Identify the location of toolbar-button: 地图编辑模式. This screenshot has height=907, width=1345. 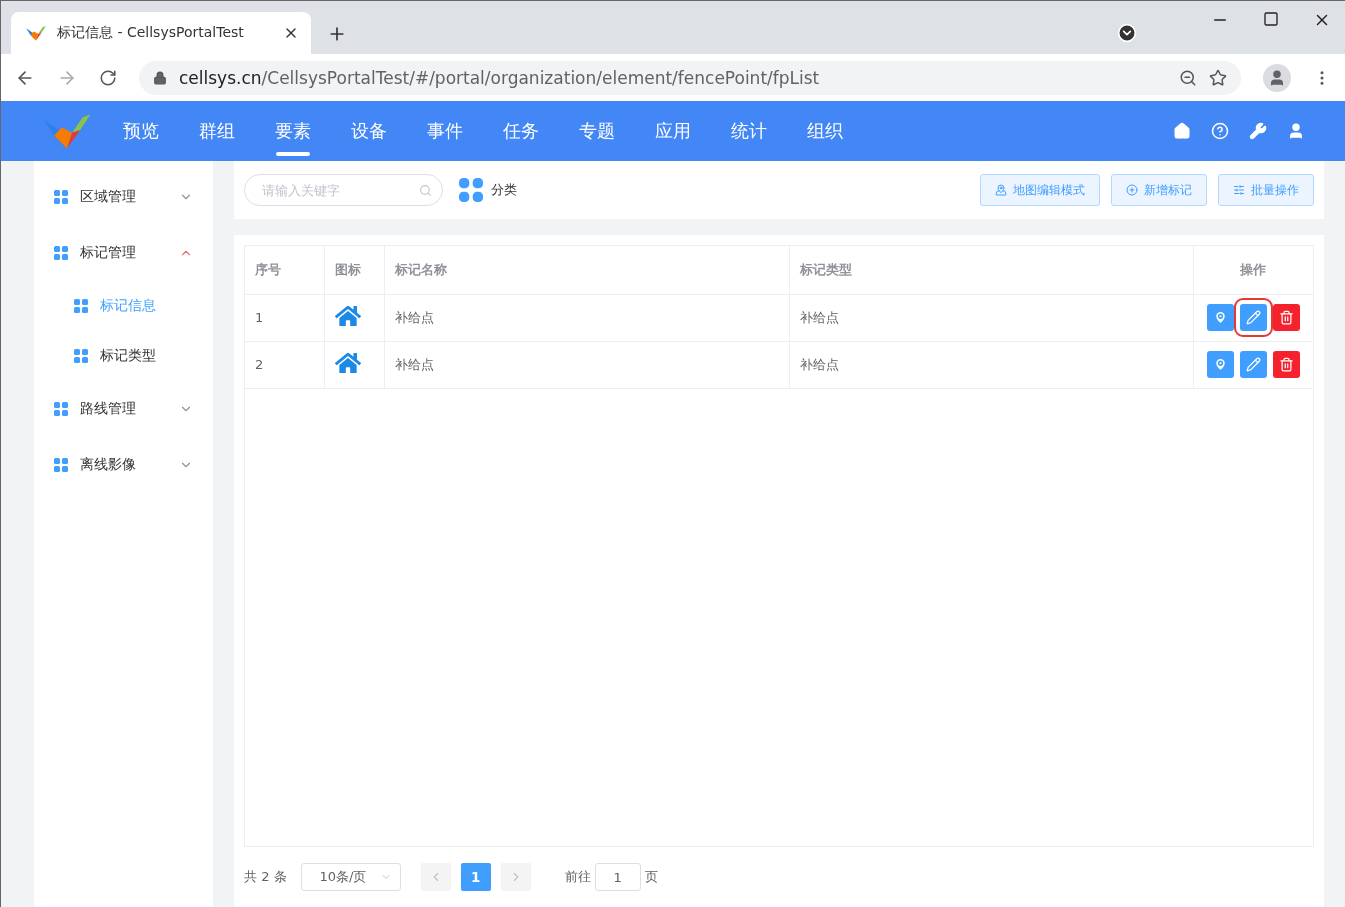
(1040, 190).